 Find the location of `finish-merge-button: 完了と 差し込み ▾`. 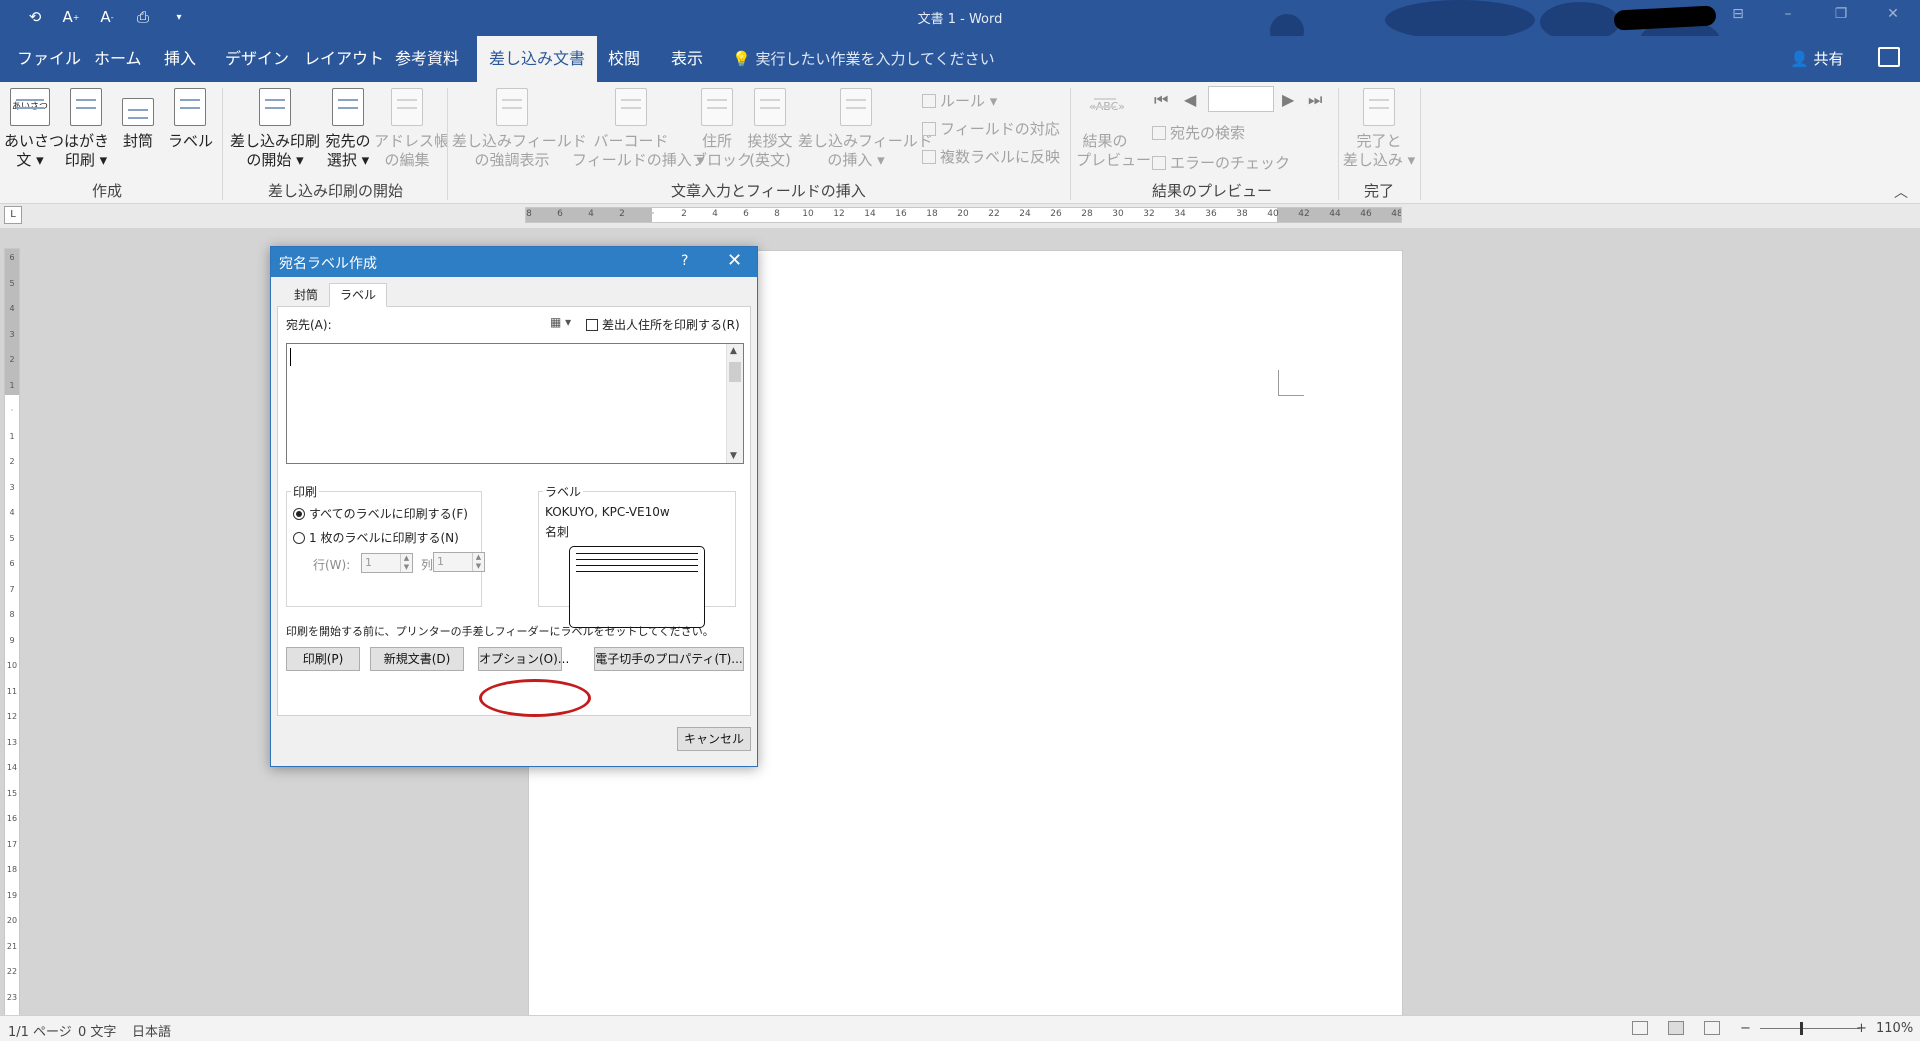

finish-merge-button: 完了と 差し込み ▾ is located at coordinates (1379, 129).